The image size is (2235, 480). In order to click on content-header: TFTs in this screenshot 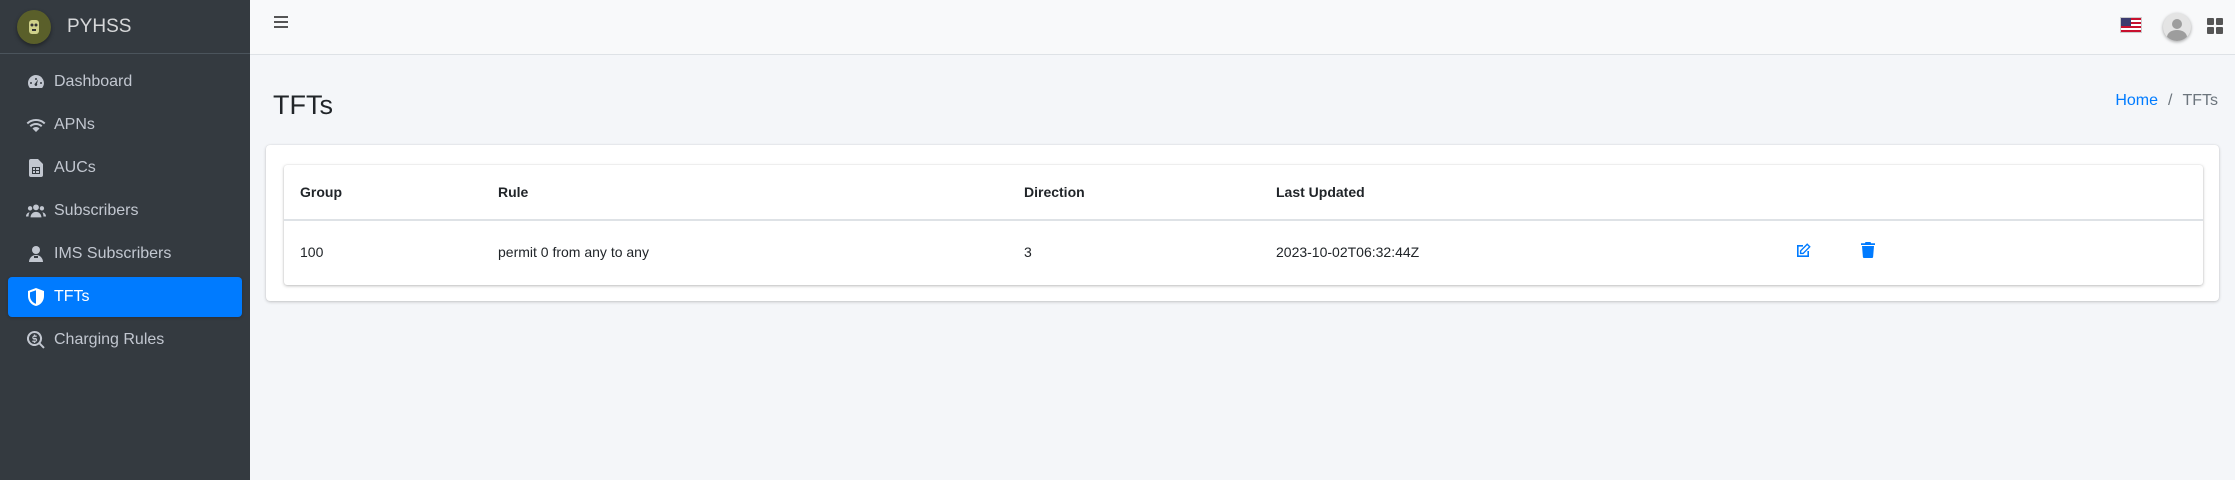, I will do `click(303, 105)`.